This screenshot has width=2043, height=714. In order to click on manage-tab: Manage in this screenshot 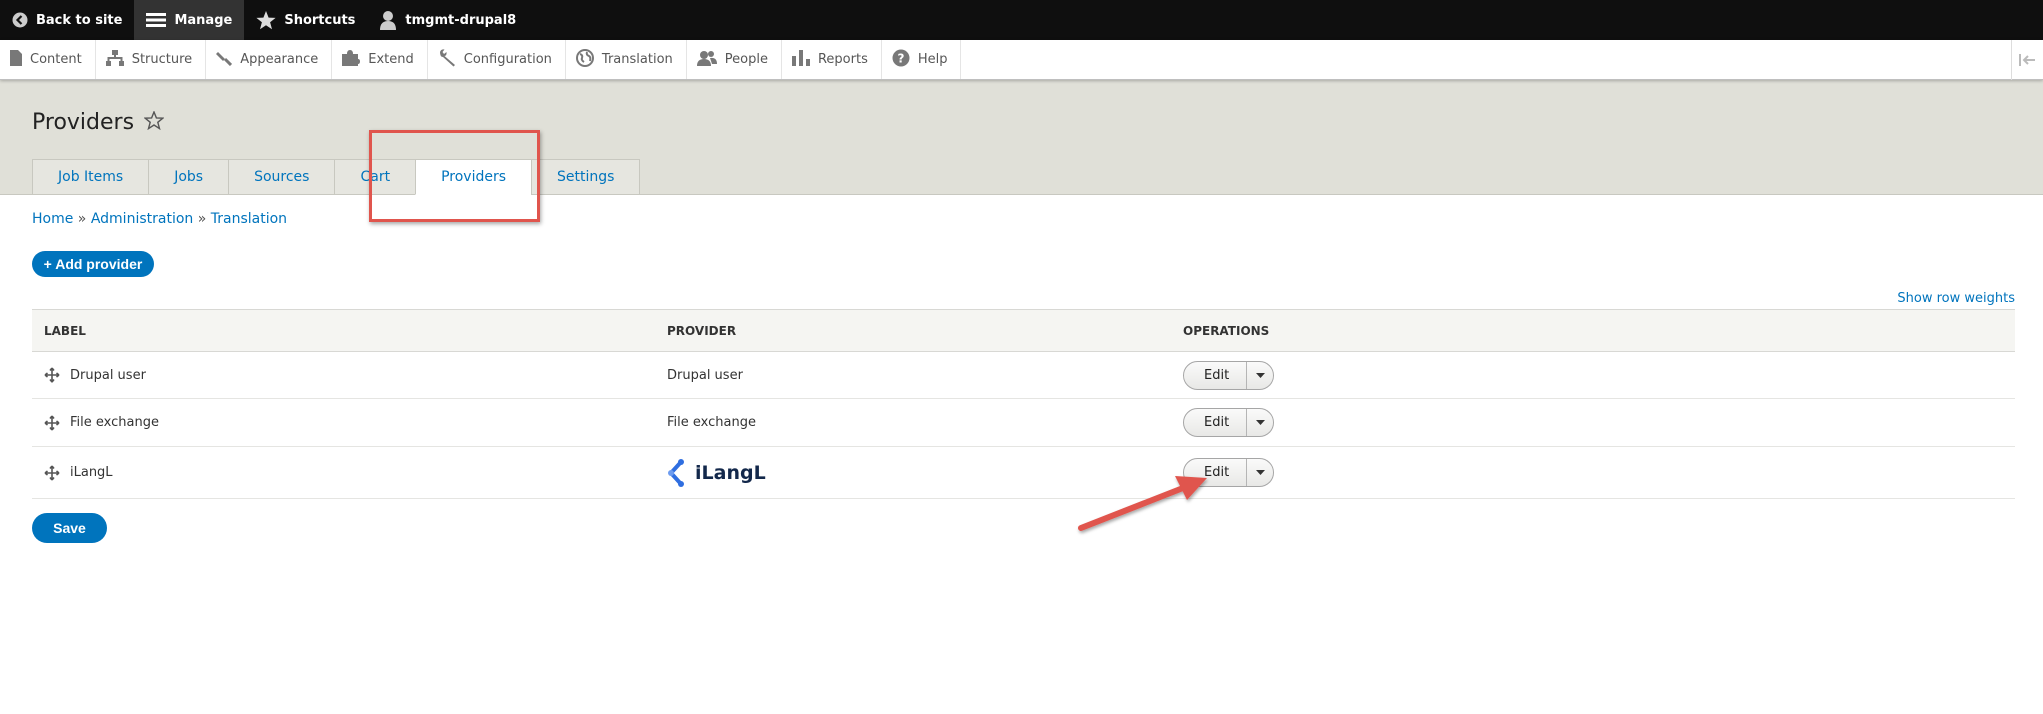, I will do `click(189, 20)`.